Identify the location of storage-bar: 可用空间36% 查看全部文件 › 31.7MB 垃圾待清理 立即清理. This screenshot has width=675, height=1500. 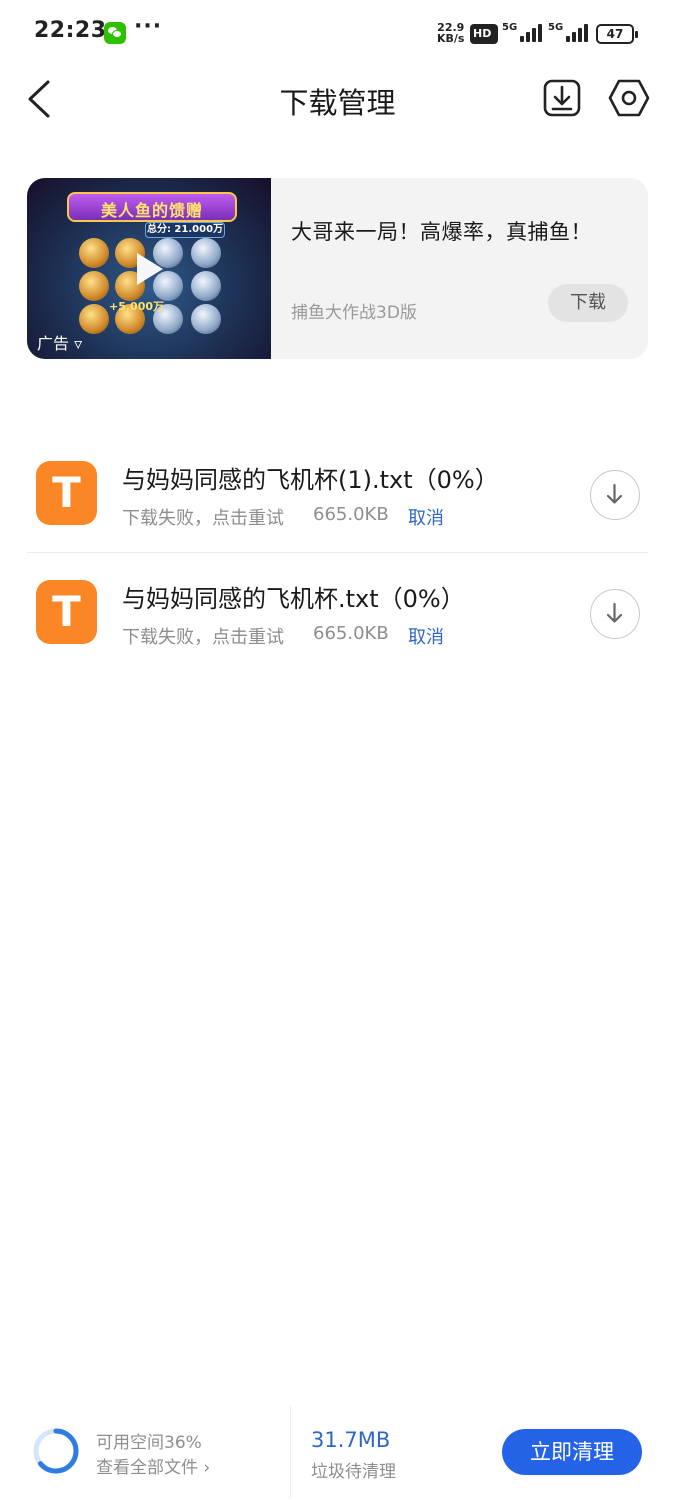
(337, 1450).